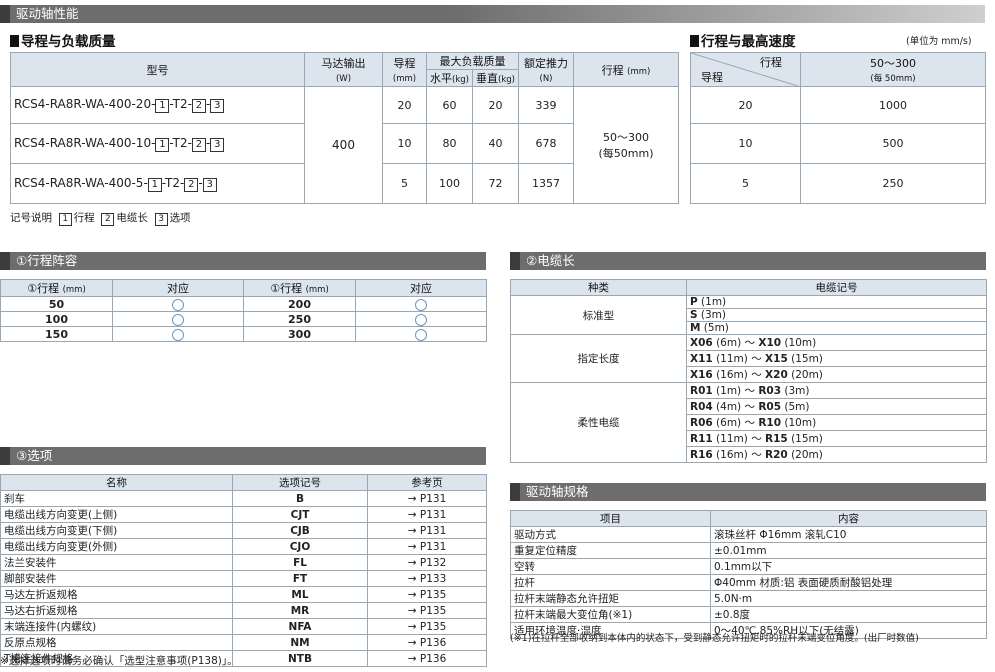  Describe the element at coordinates (836, 342) in the screenshot. I see `cable-code: X06 (6m) ～ X10 (10m)` at that location.